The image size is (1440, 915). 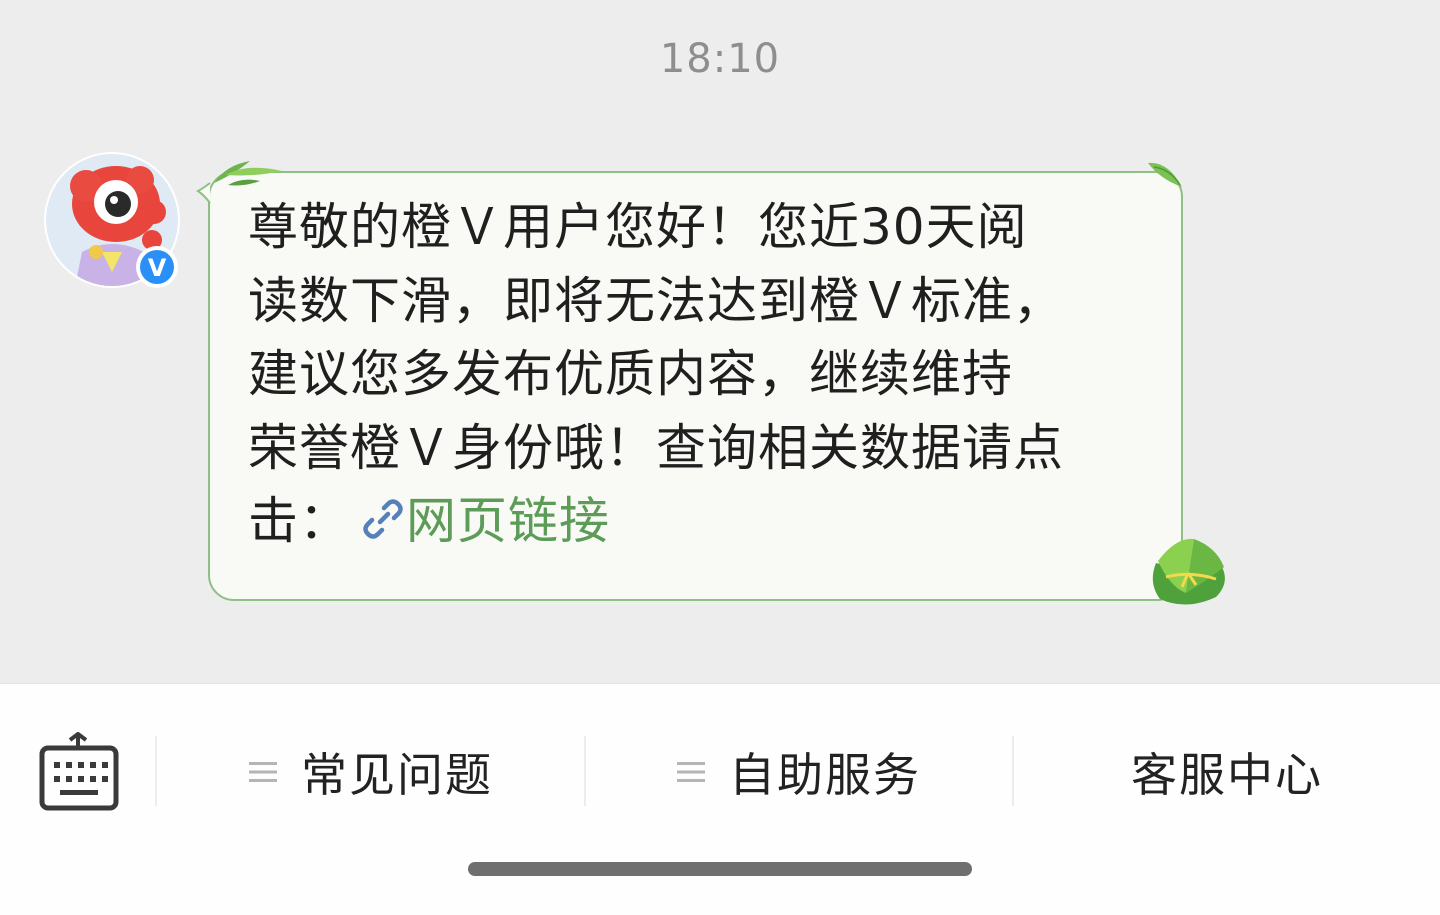 I want to click on message-line: 击：, so click(x=299, y=521).